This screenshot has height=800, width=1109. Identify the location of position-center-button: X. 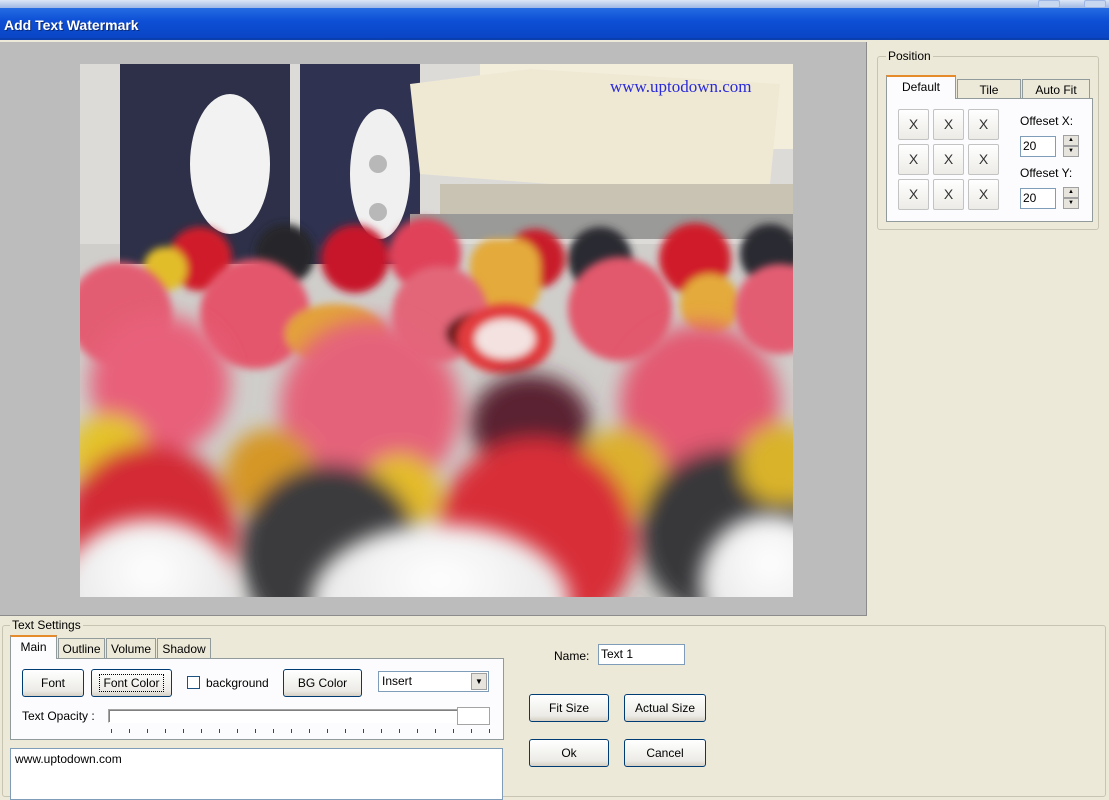
(948, 159).